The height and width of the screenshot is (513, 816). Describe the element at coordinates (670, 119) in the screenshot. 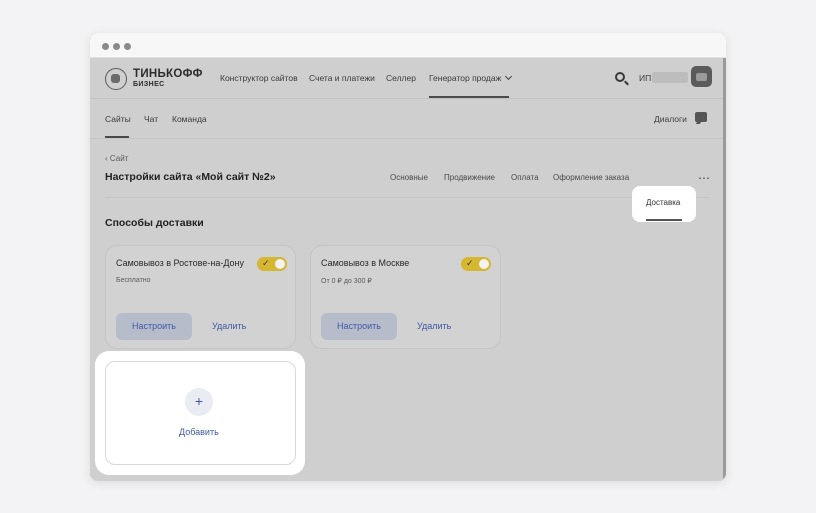

I see `dialogs-link: Диалоги` at that location.